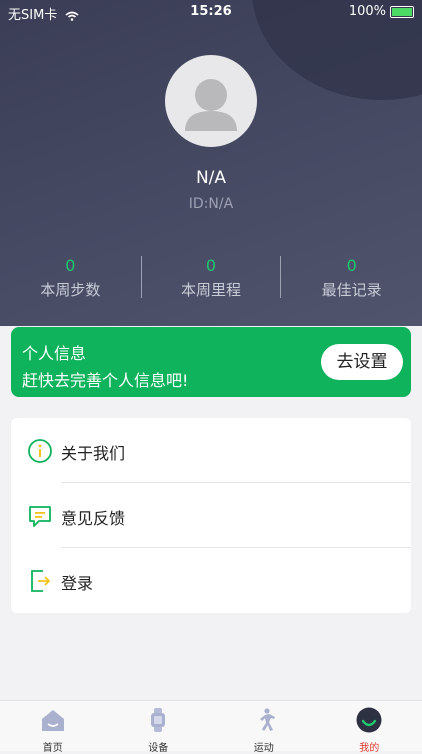  I want to click on banner-subtitle: 赶快去完善个人信息吧!, so click(105, 379).